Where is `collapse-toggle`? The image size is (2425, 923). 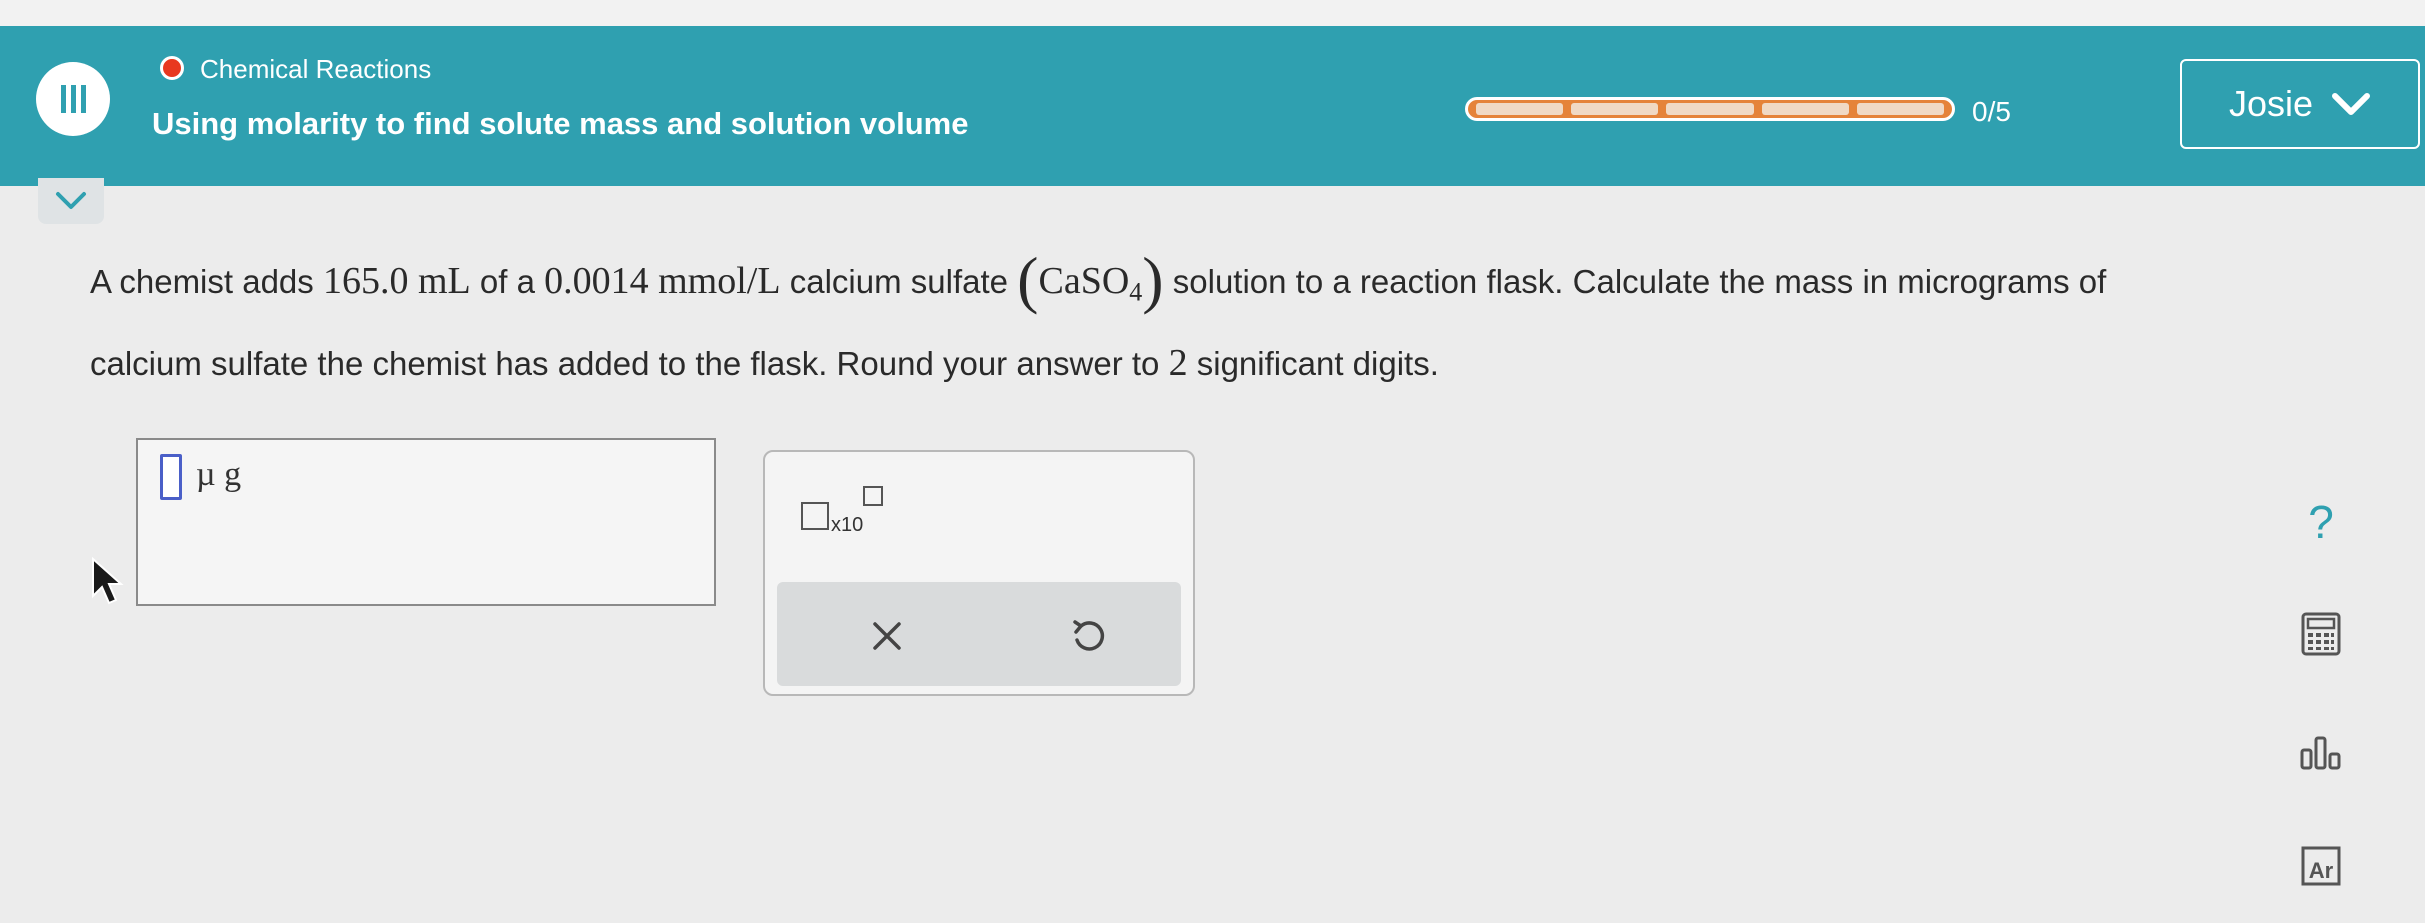 collapse-toggle is located at coordinates (71, 201).